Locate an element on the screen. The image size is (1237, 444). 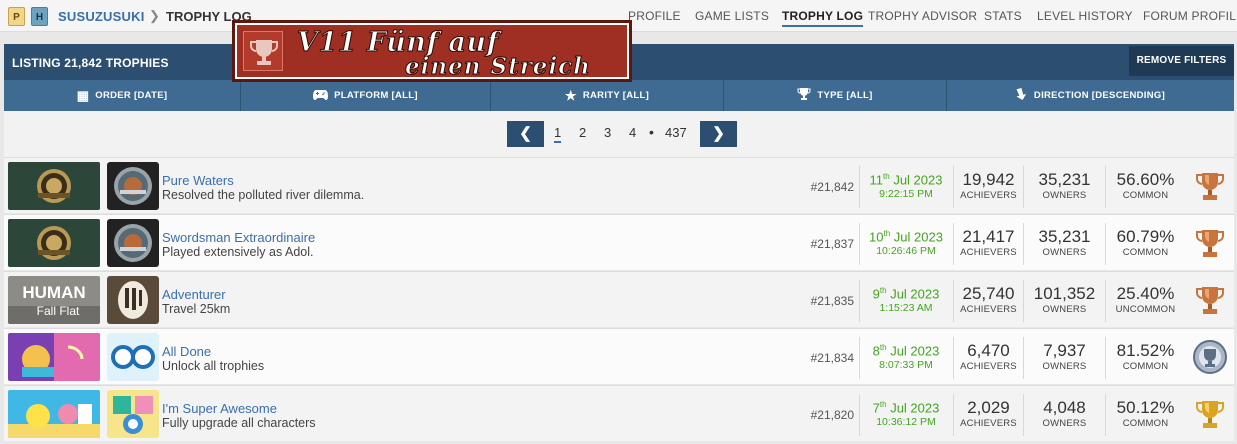
page-4: 4 is located at coordinates (632, 132).